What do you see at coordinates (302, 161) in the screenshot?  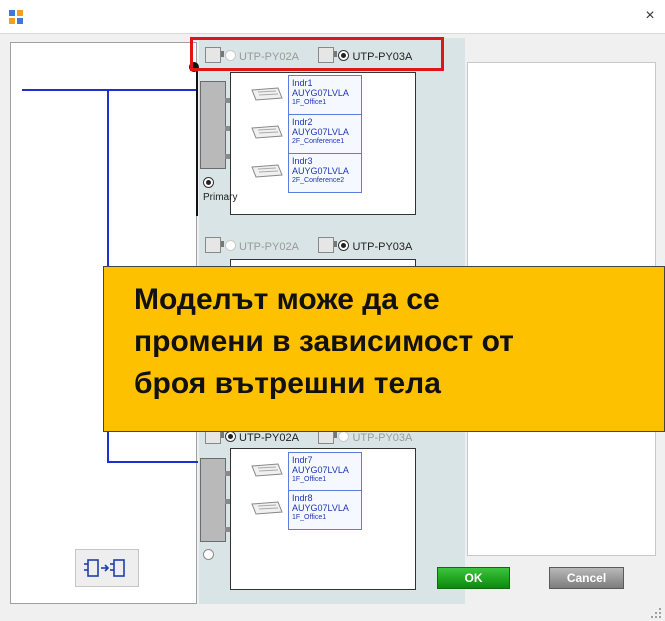 I see `indoor-name: Indr3` at bounding box center [302, 161].